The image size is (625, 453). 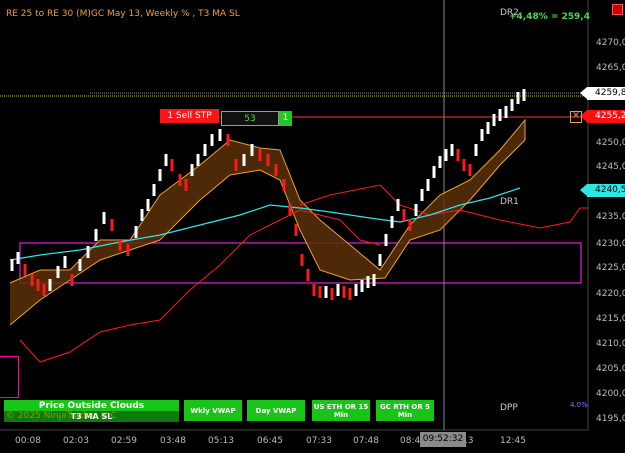 What do you see at coordinates (610, 369) in the screenshot?
I see `price-tick-label: 4205,0` at bounding box center [610, 369].